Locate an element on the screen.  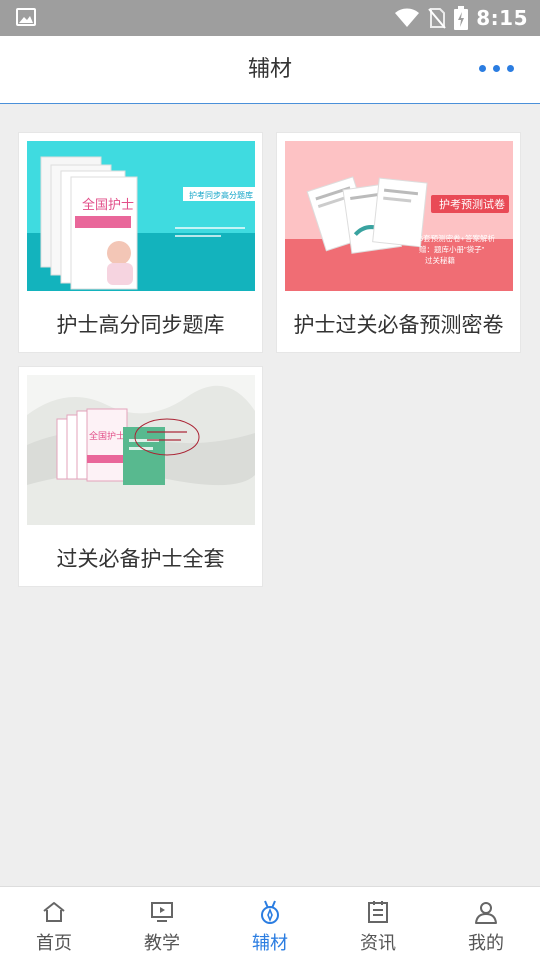
card-thumbnail: 护考预测试卷 5套预测密卷+答案解析 赠：题库小册"袋子" 过关秘籍 is located at coordinates (399, 216).